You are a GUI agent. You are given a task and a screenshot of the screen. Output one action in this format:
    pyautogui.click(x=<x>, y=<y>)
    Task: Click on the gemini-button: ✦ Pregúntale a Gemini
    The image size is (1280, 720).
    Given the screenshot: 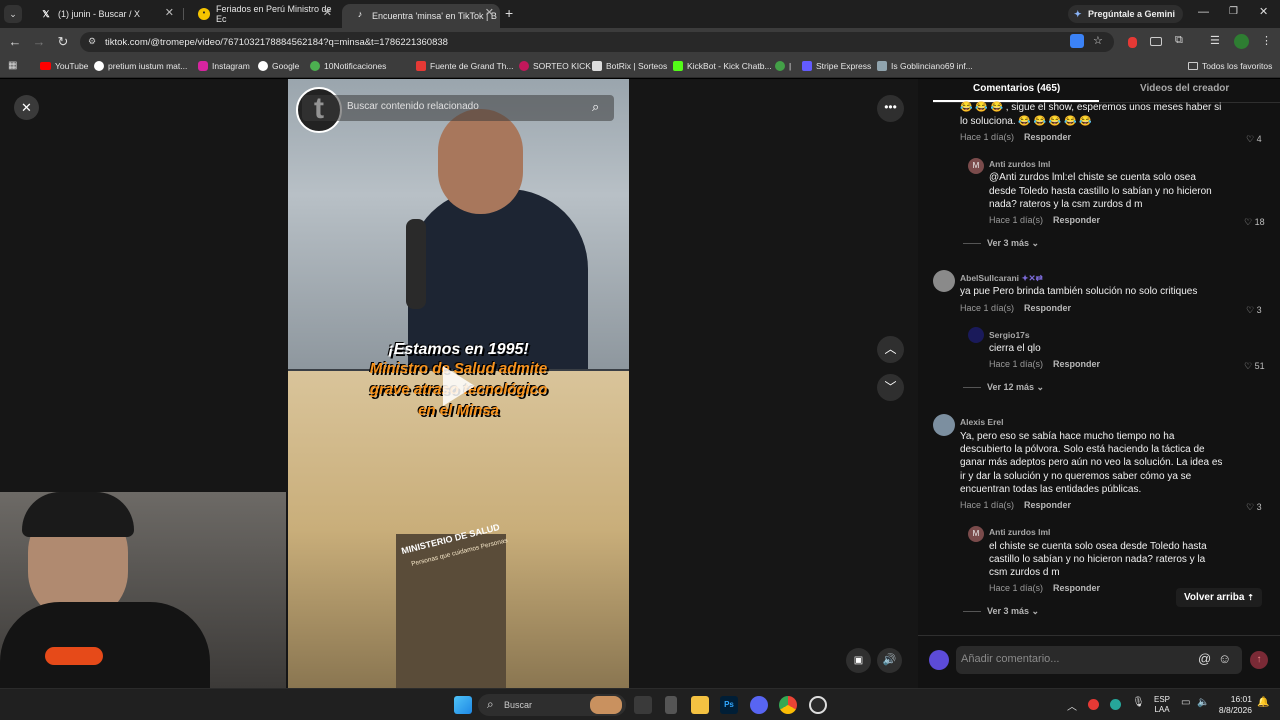 What is the action you would take?
    pyautogui.click(x=1126, y=14)
    